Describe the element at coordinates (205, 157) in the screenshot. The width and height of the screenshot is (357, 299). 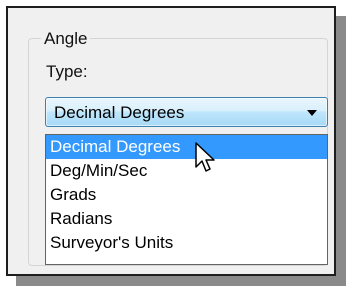
I see `mouse-pointer-icon` at that location.